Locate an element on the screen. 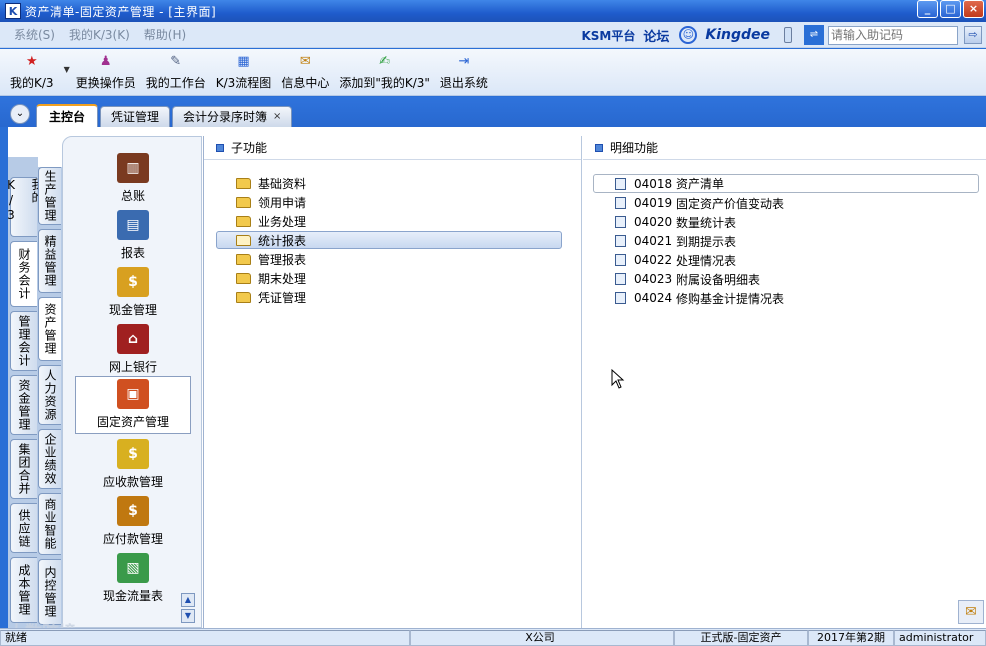 The height and width of the screenshot is (646, 986). vtab-human-resources: 人力资源 is located at coordinates (49, 395).